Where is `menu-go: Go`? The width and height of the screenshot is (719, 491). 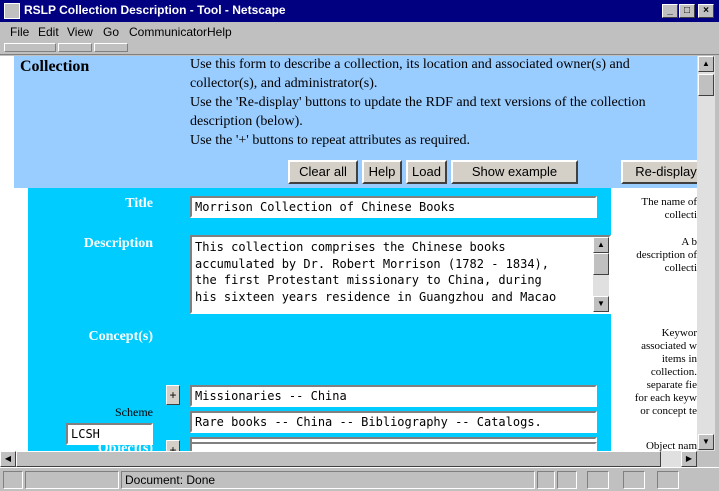 menu-go: Go is located at coordinates (111, 32).